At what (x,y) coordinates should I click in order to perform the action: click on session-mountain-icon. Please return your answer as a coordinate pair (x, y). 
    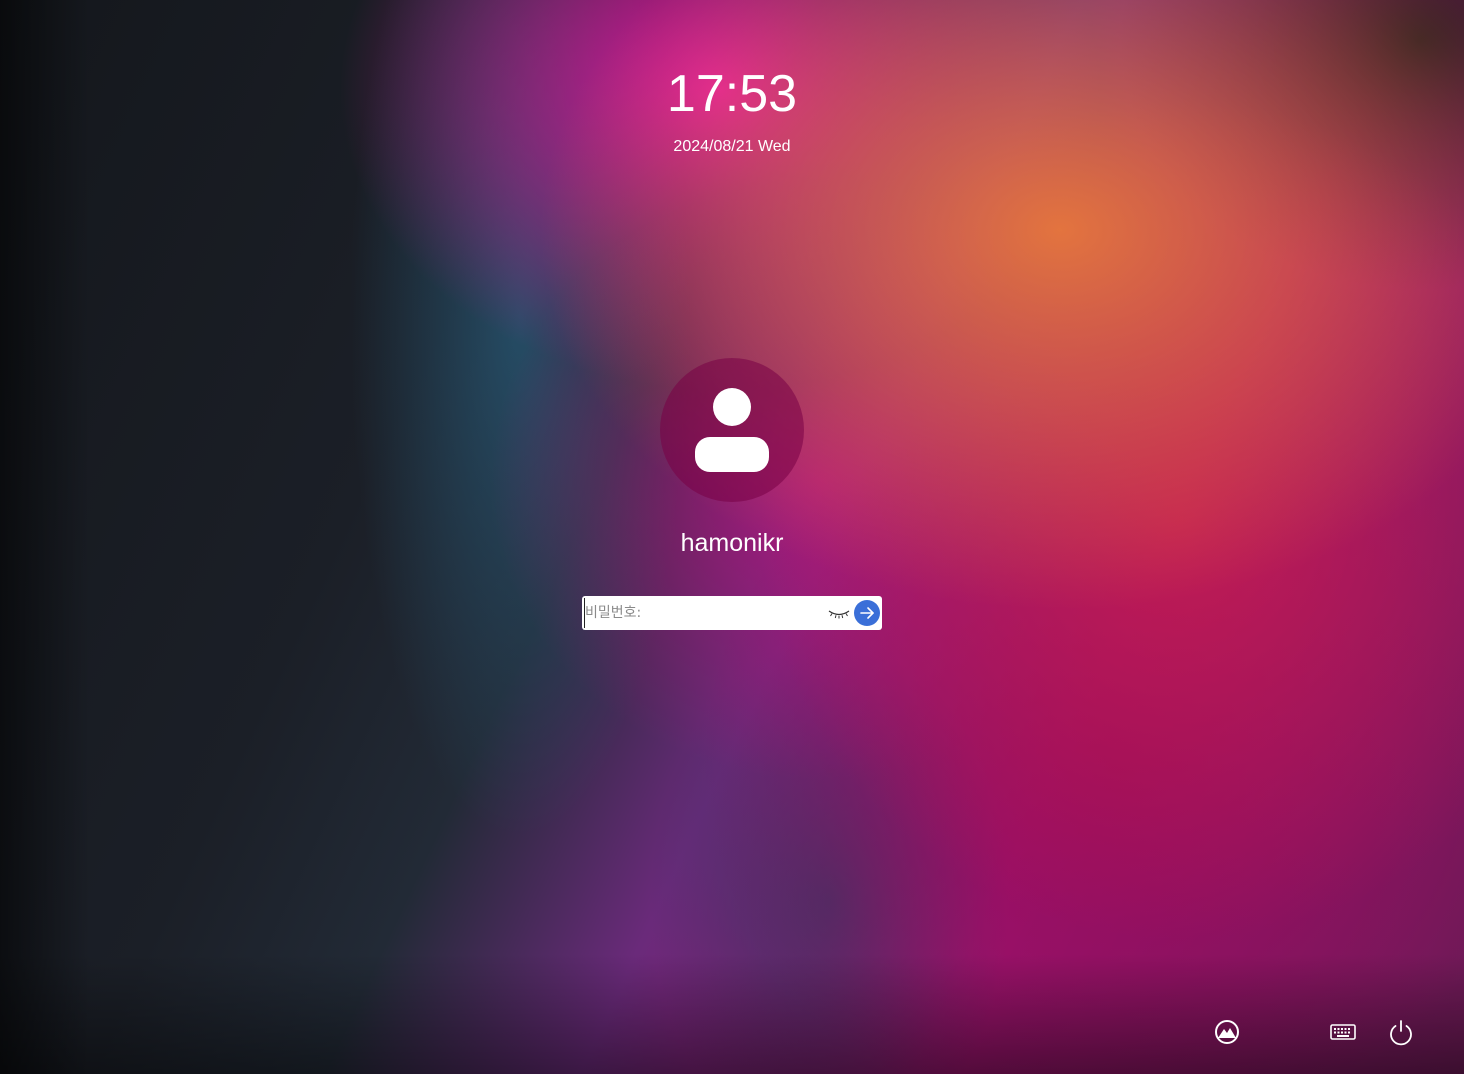
    Looking at the image, I should click on (1227, 1032).